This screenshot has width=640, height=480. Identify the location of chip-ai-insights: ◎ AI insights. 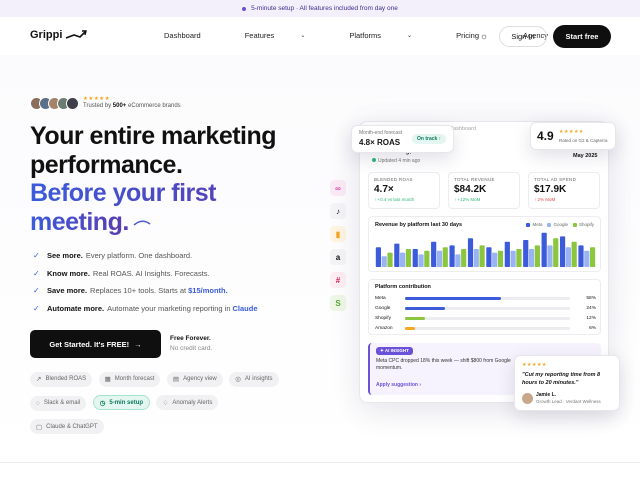
(254, 379).